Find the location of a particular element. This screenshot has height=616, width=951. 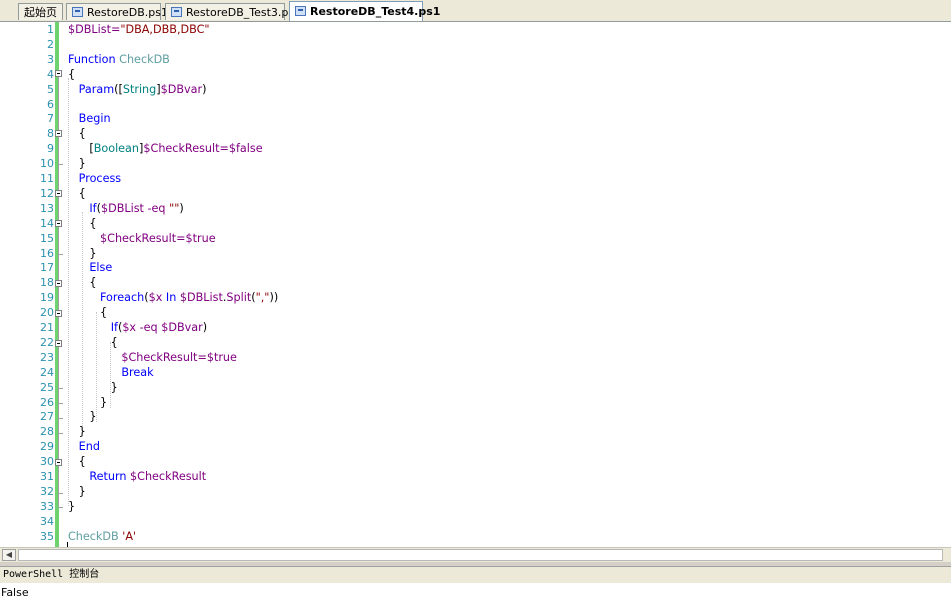

code-line: 27 } is located at coordinates (475, 416).